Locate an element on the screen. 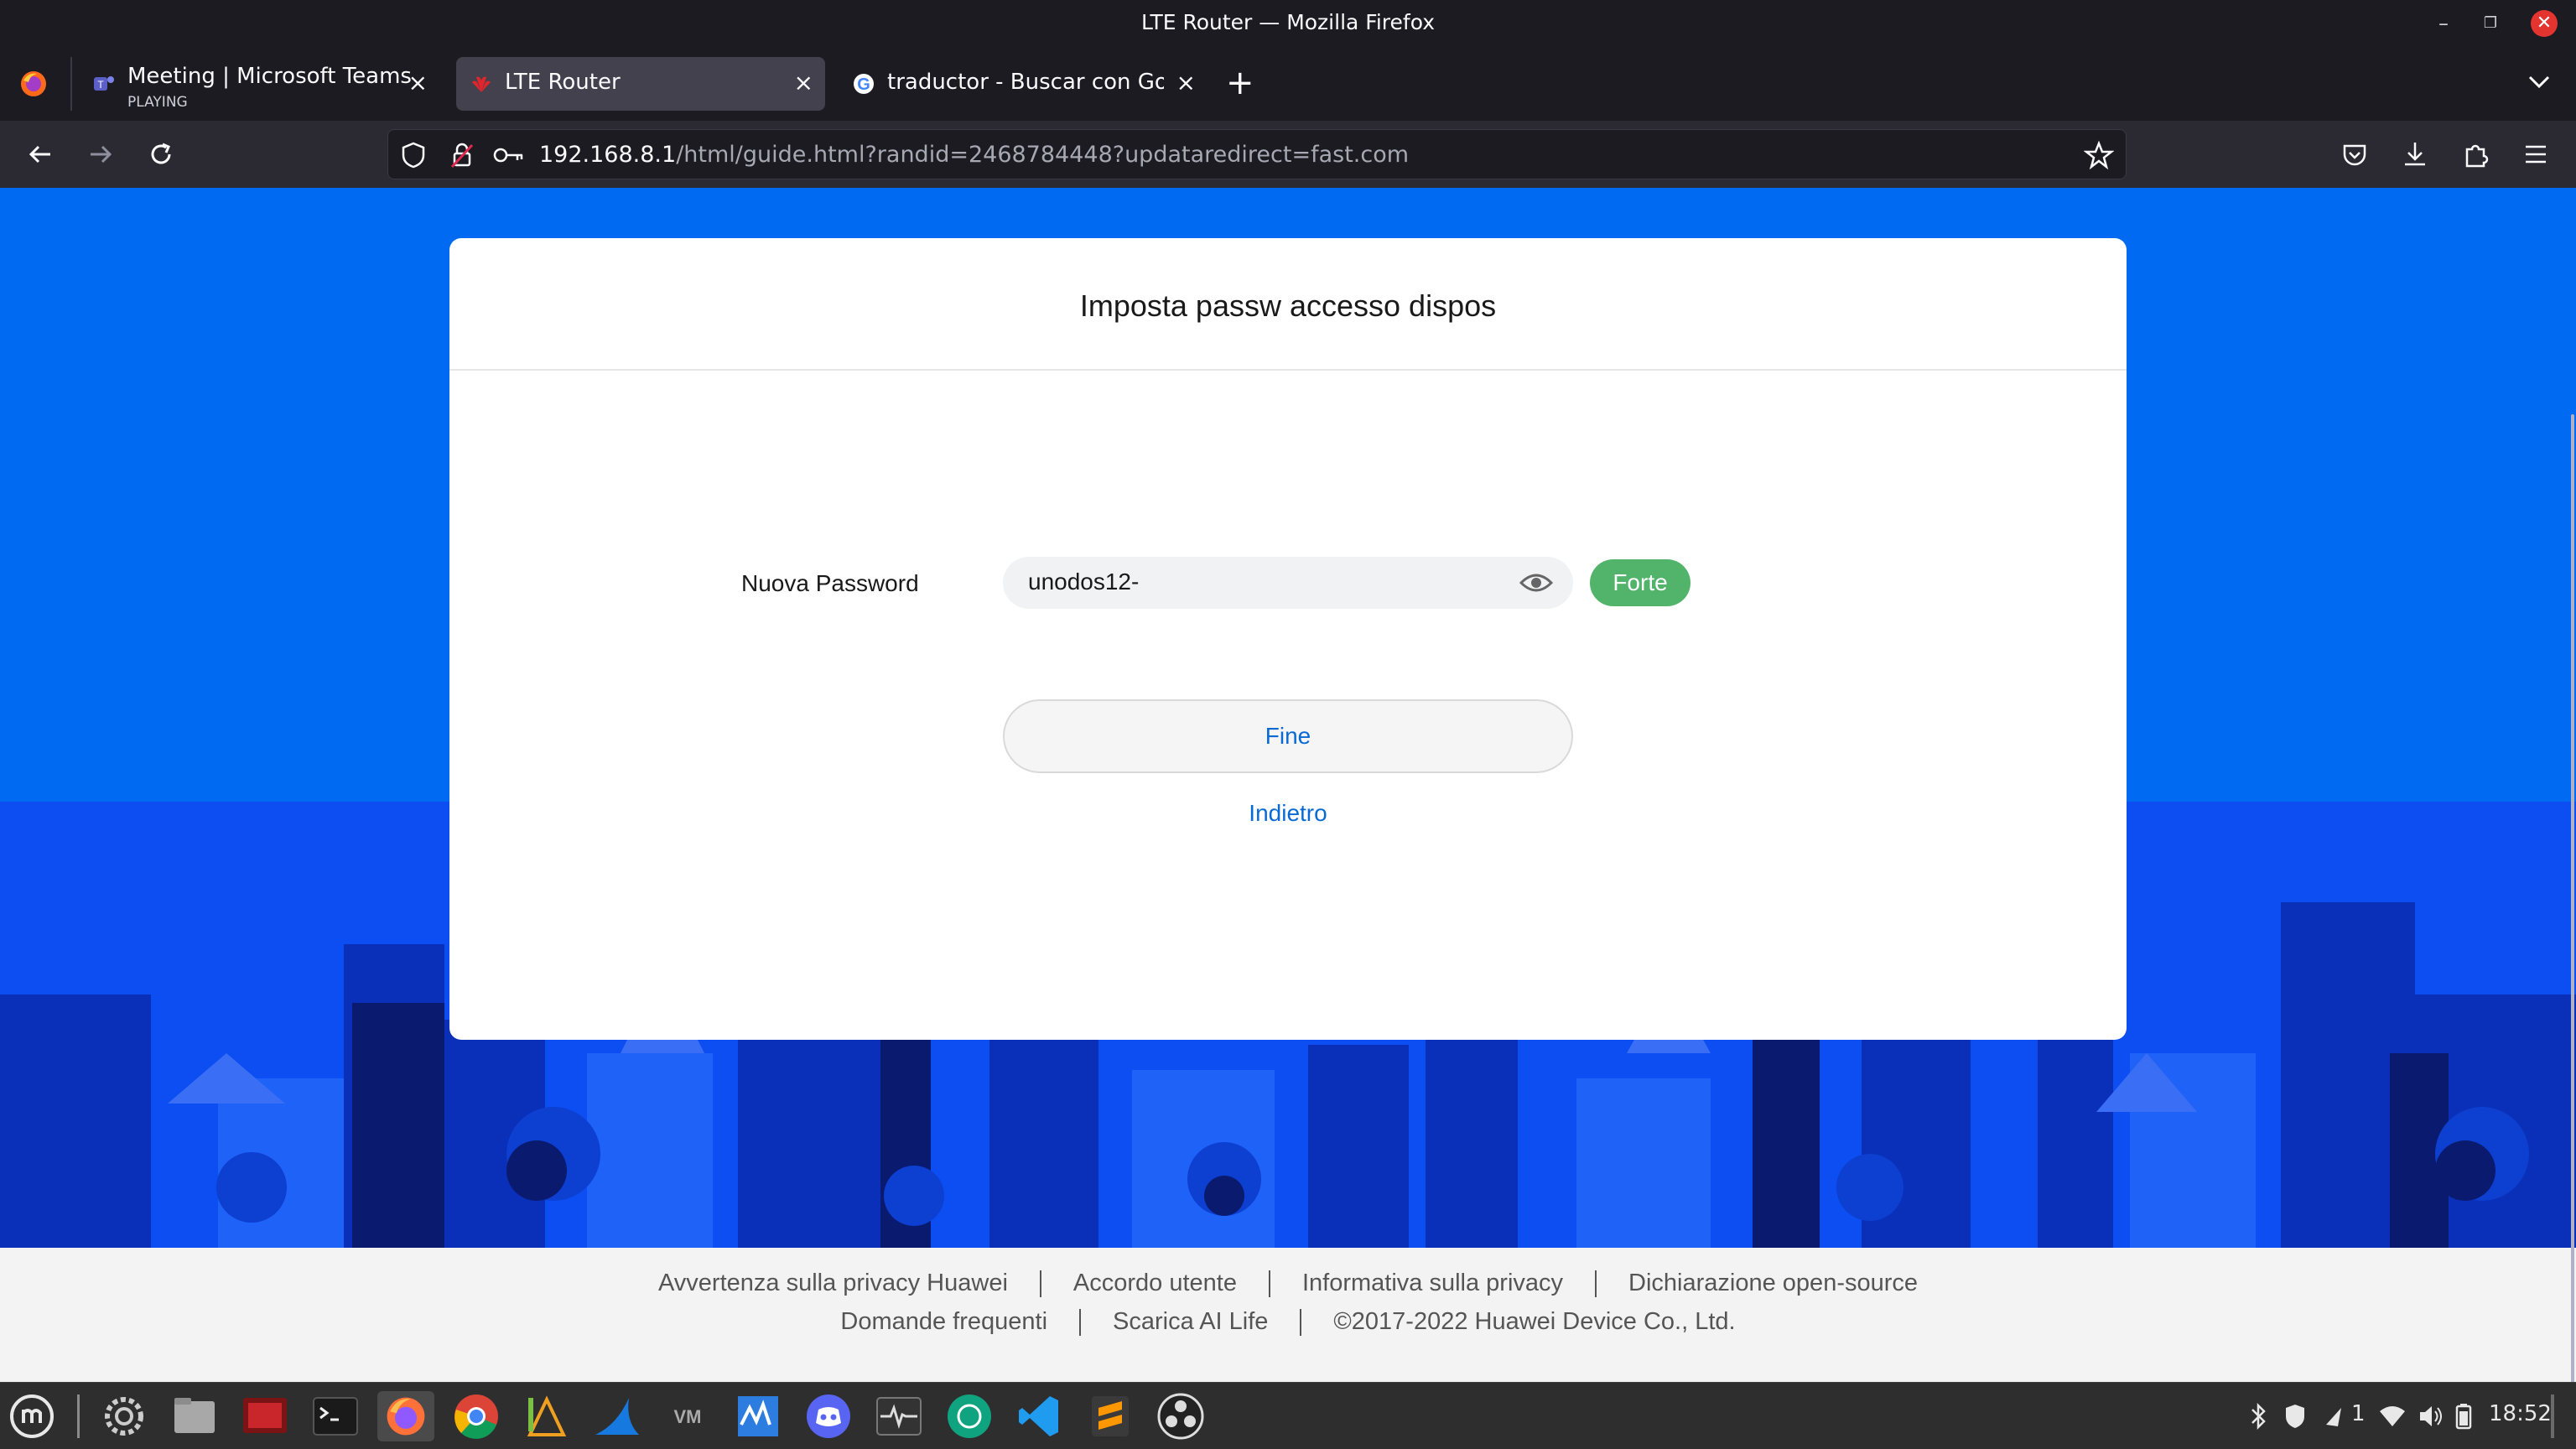  tab-playing-label: PLAYING is located at coordinates (157, 102).